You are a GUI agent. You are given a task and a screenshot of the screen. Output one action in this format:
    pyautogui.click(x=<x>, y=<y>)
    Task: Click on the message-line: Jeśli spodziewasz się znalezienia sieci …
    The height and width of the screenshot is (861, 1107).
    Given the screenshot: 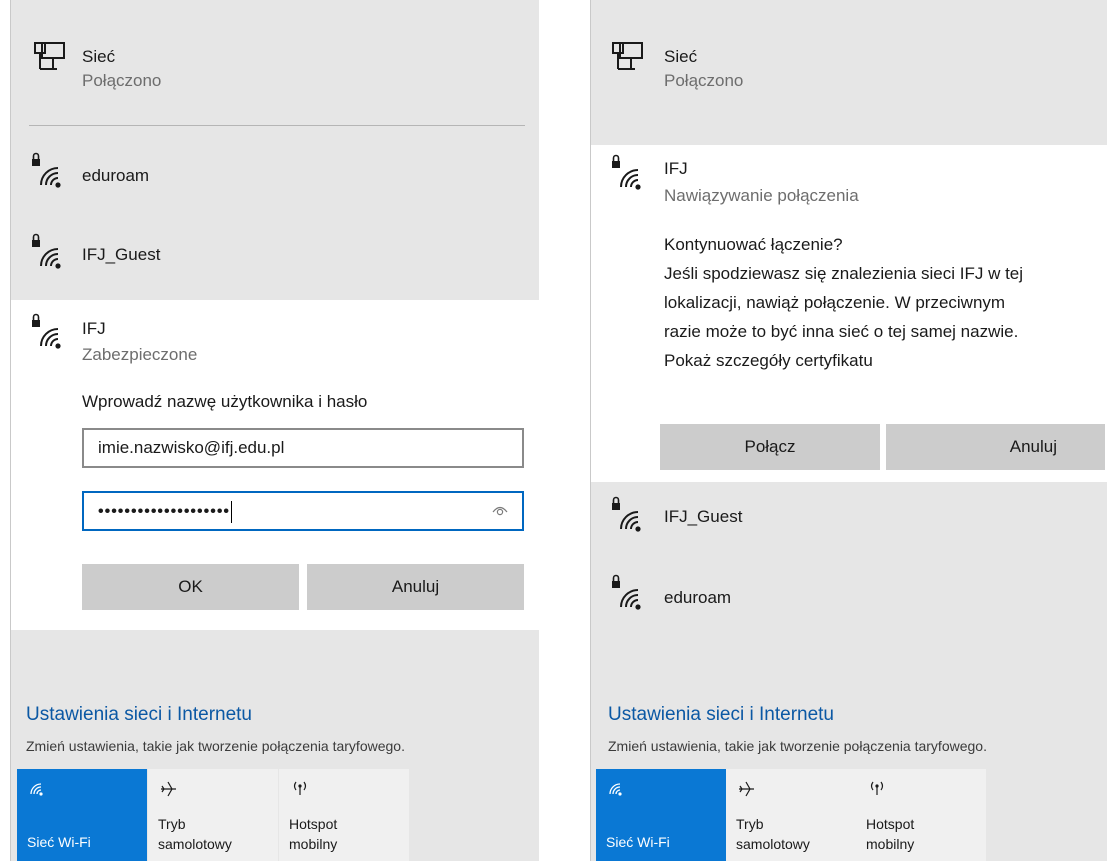 What is the action you would take?
    pyautogui.click(x=844, y=273)
    